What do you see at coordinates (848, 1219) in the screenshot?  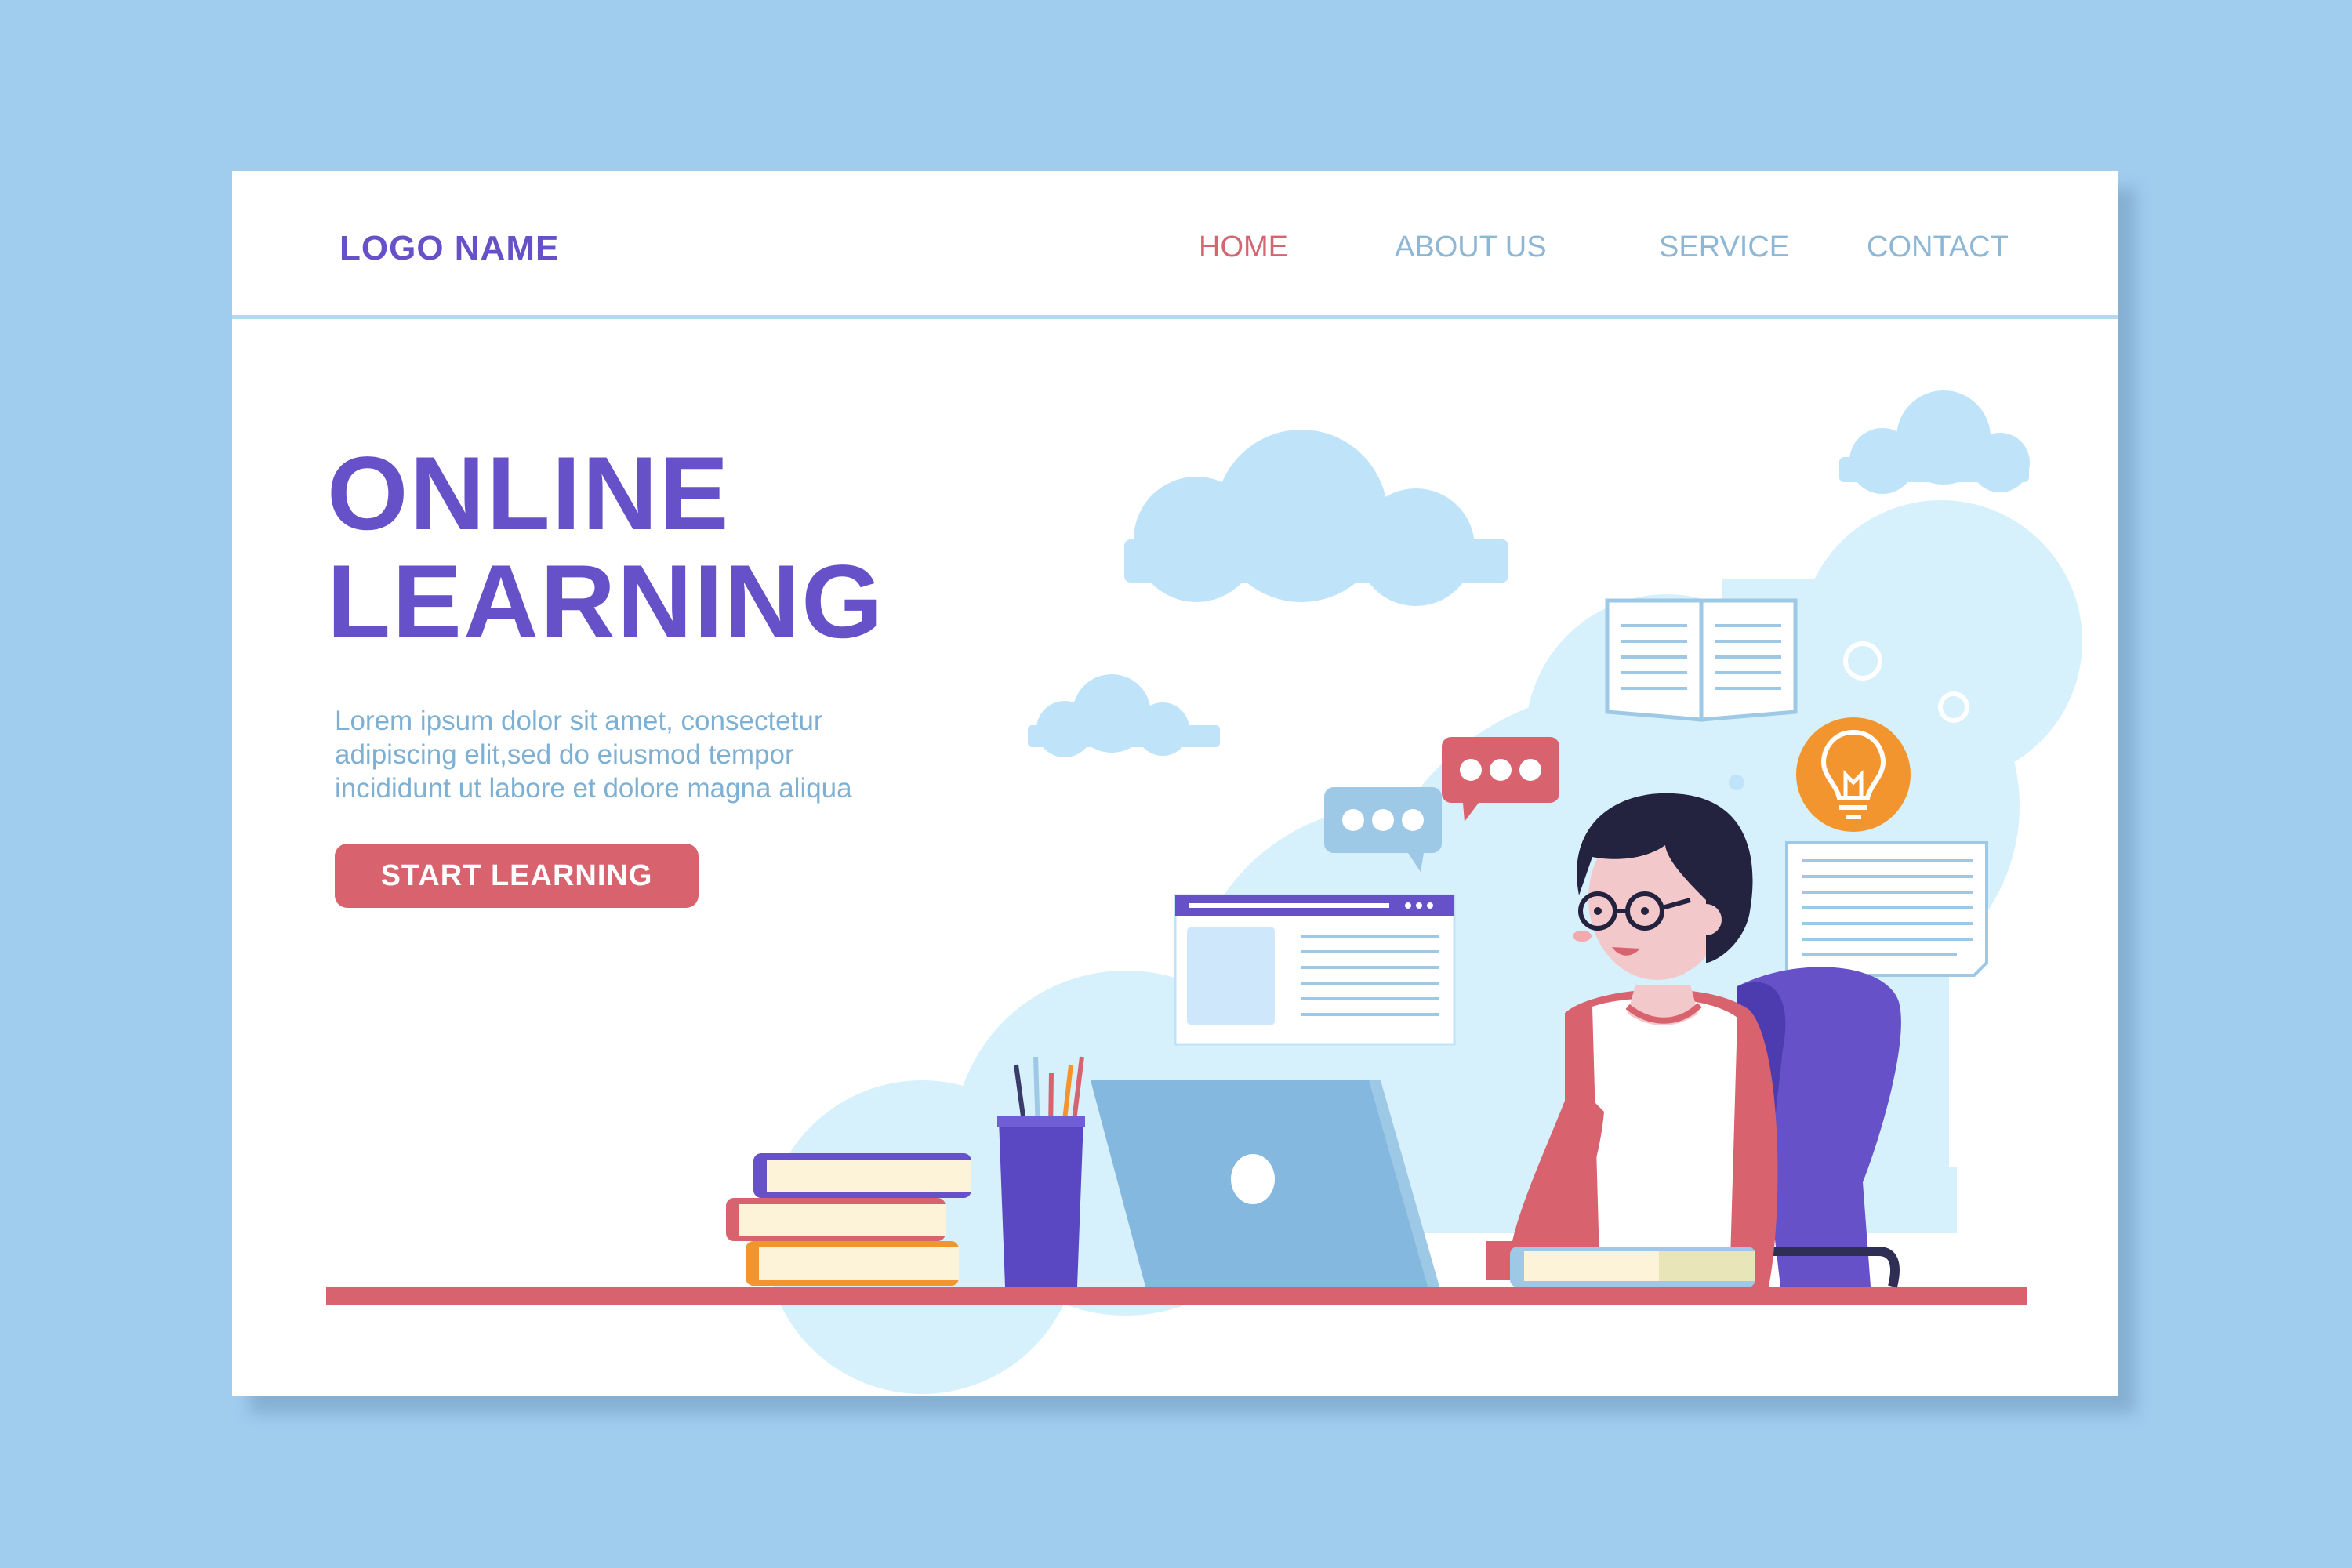 I see `book-stack` at bounding box center [848, 1219].